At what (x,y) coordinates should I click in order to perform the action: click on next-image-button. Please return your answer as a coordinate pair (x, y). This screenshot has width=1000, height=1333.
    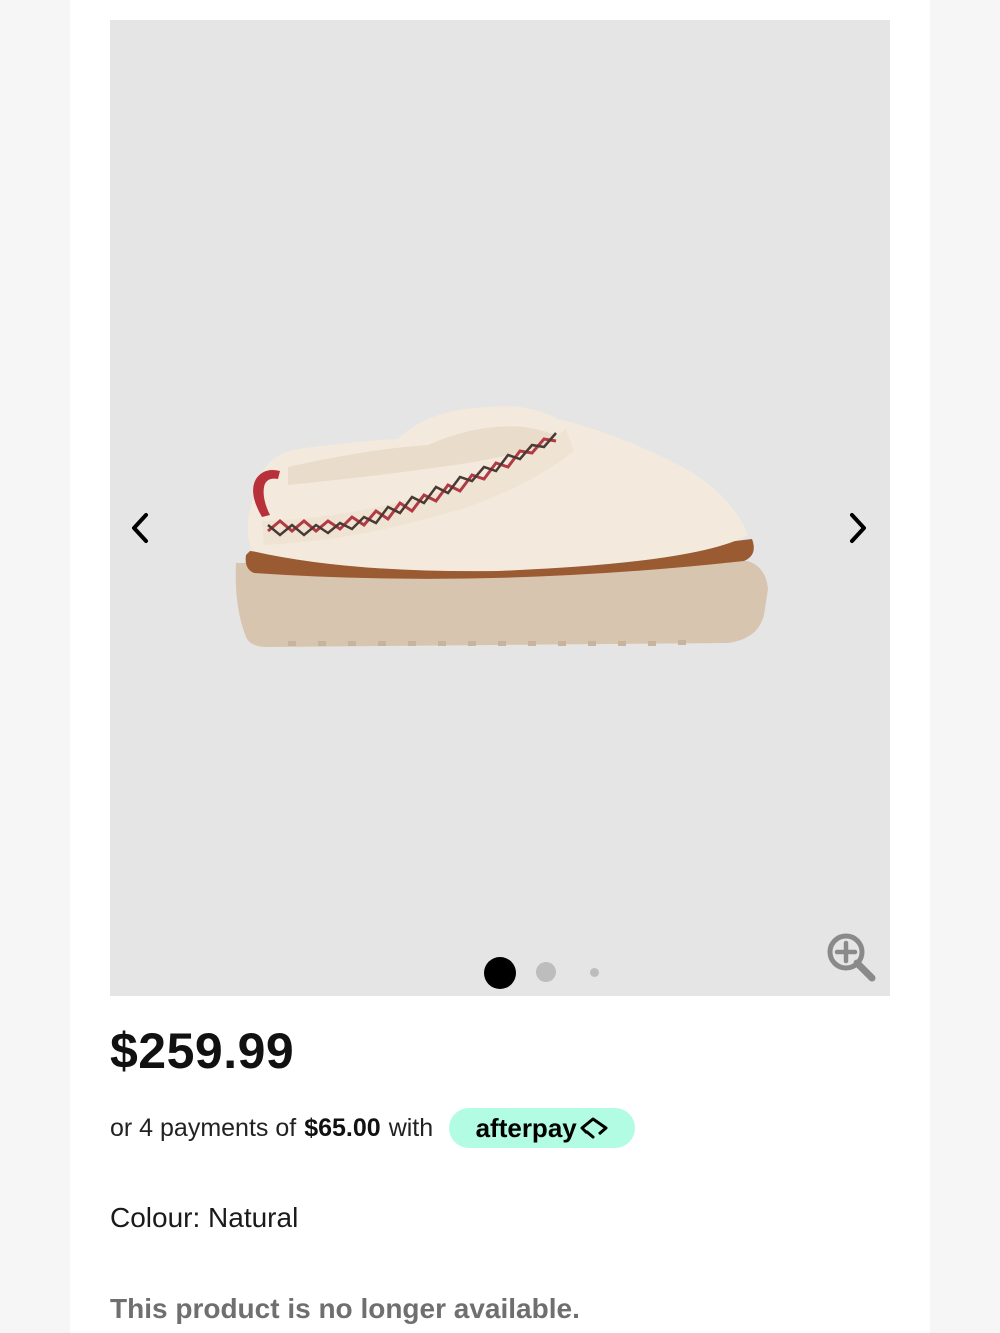
    Looking at the image, I should click on (858, 528).